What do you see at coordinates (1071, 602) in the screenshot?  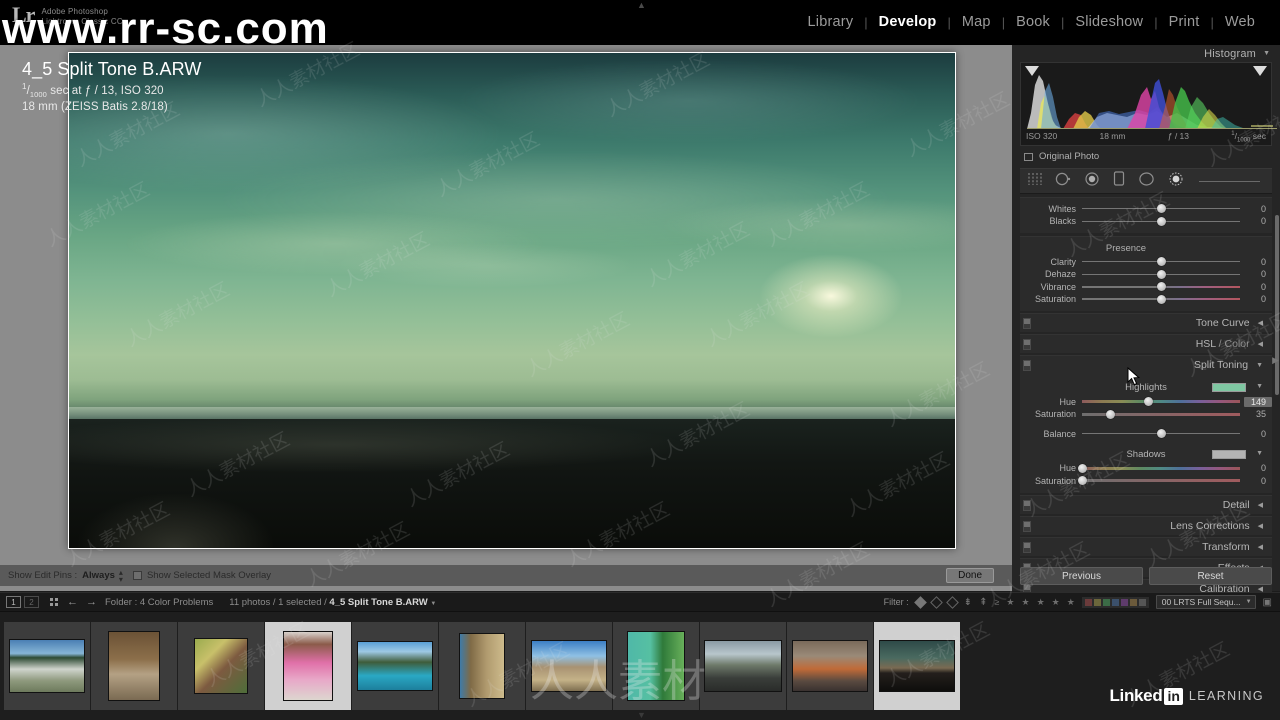 I see `star-5-icon: ★` at bounding box center [1071, 602].